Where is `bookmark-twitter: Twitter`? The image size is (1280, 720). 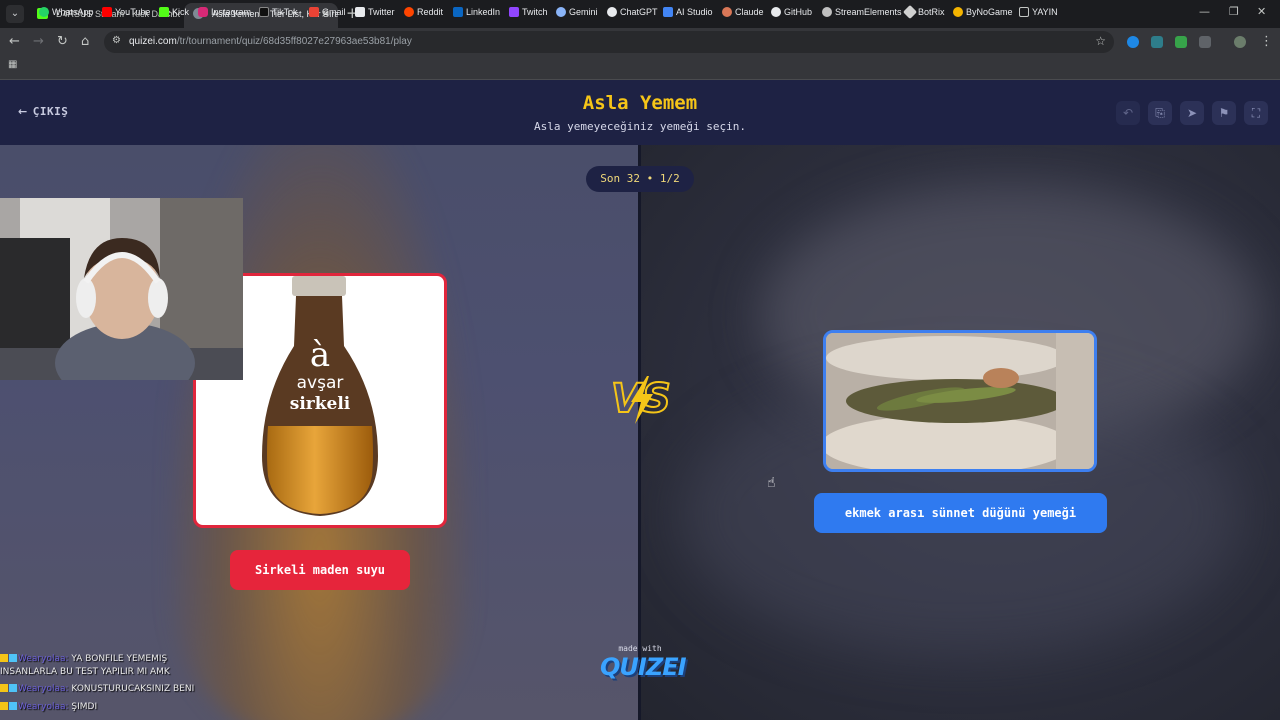
bookmark-twitter: Twitter is located at coordinates (375, 12).